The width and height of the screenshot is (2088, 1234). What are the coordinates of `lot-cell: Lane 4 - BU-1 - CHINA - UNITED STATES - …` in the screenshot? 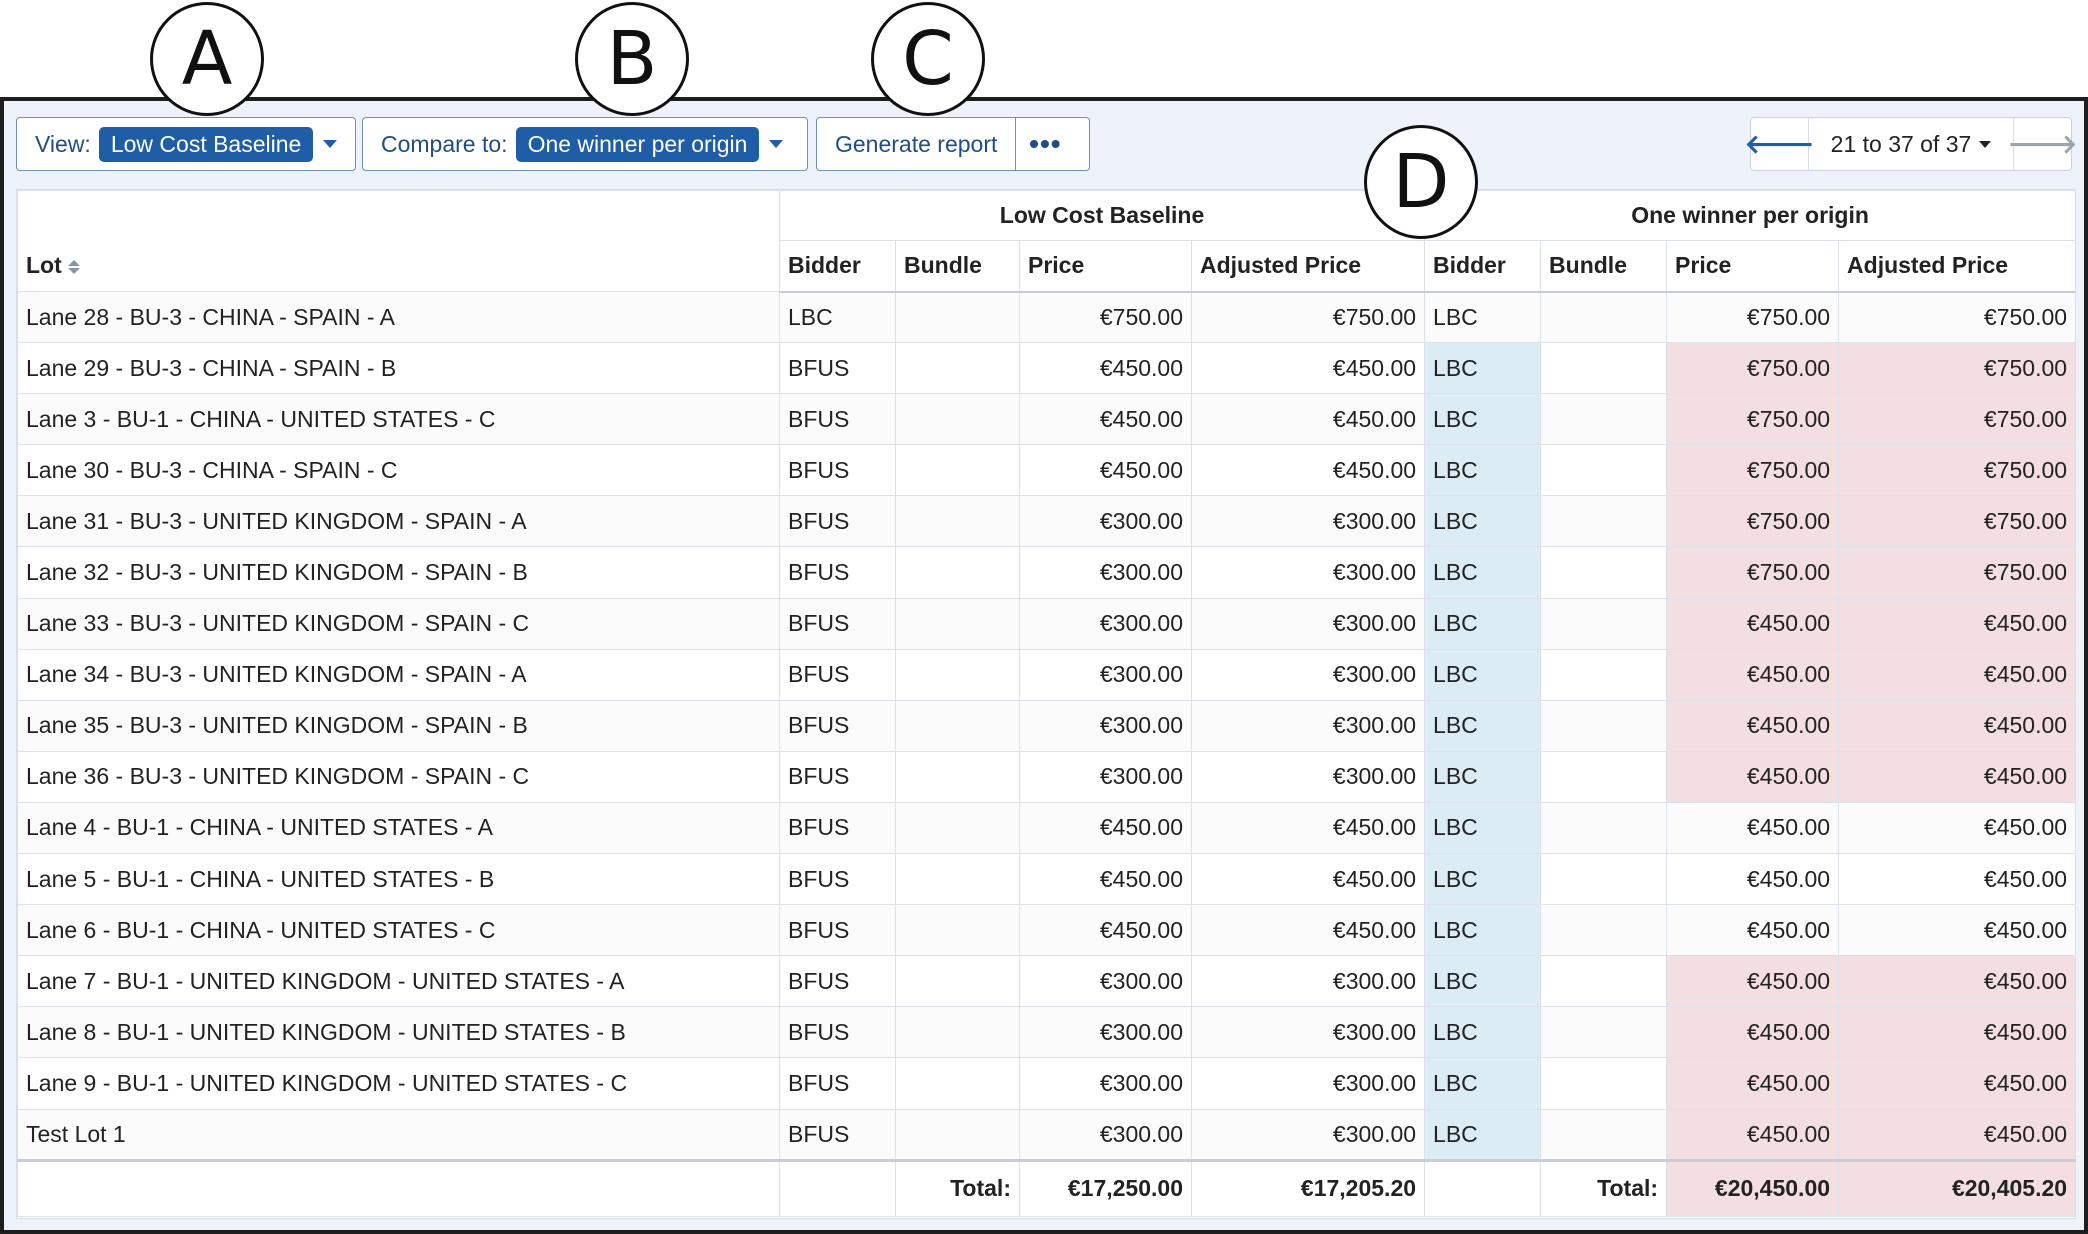 It's located at (398, 828).